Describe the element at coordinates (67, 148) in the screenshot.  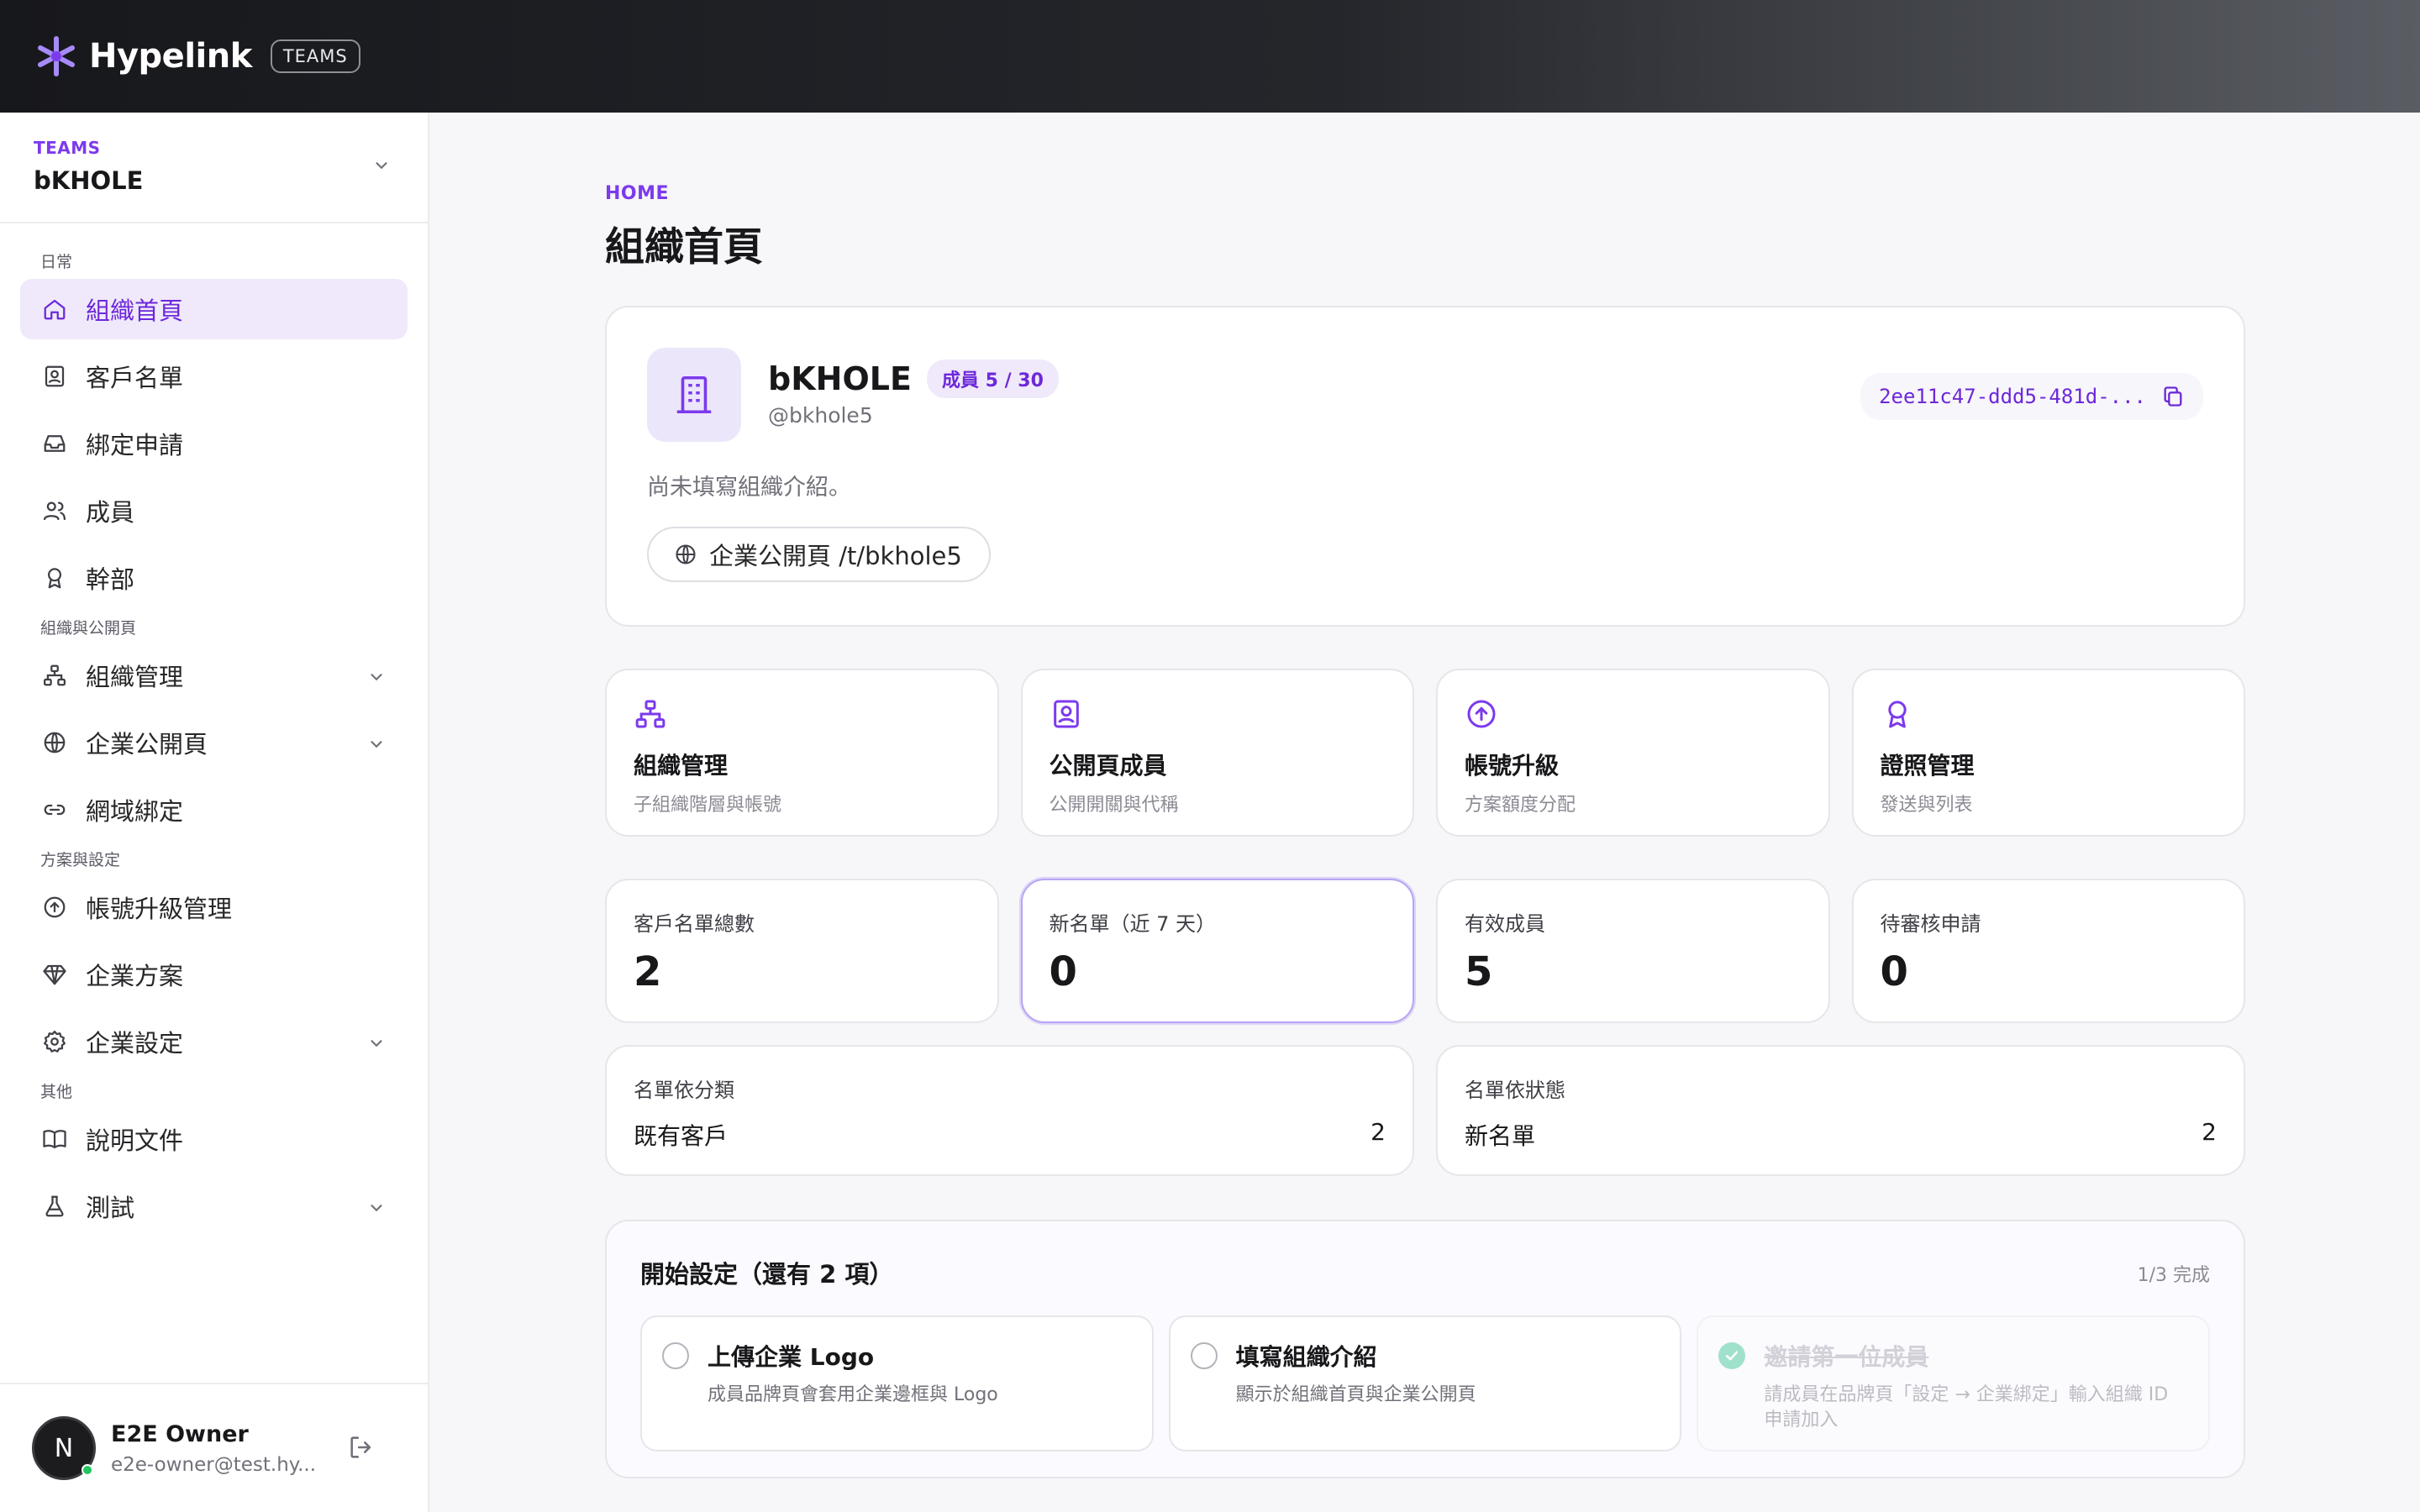
I see `team-switcher-label: TEAMS` at that location.